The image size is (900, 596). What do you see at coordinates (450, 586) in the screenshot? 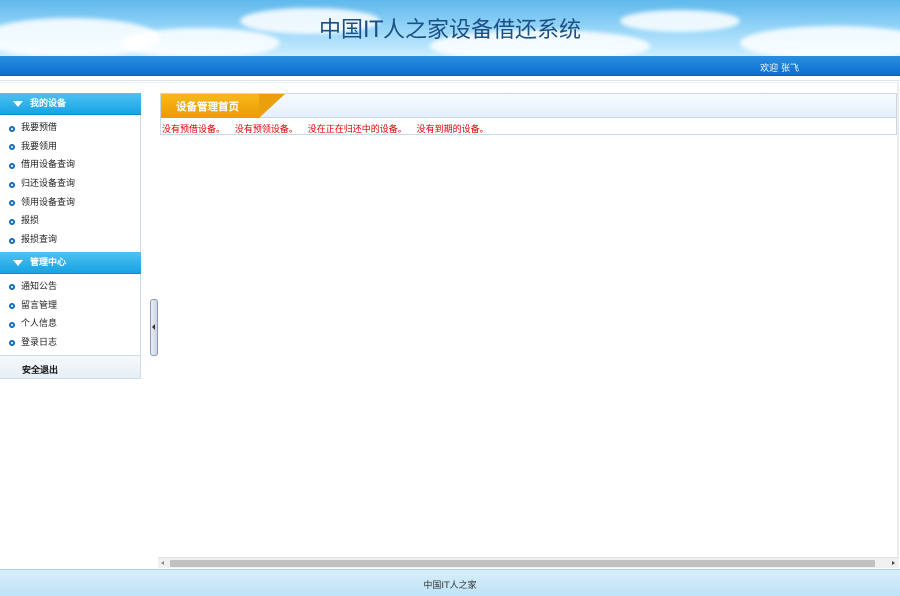
I see `footer-text: 中国IT人之家` at bounding box center [450, 586].